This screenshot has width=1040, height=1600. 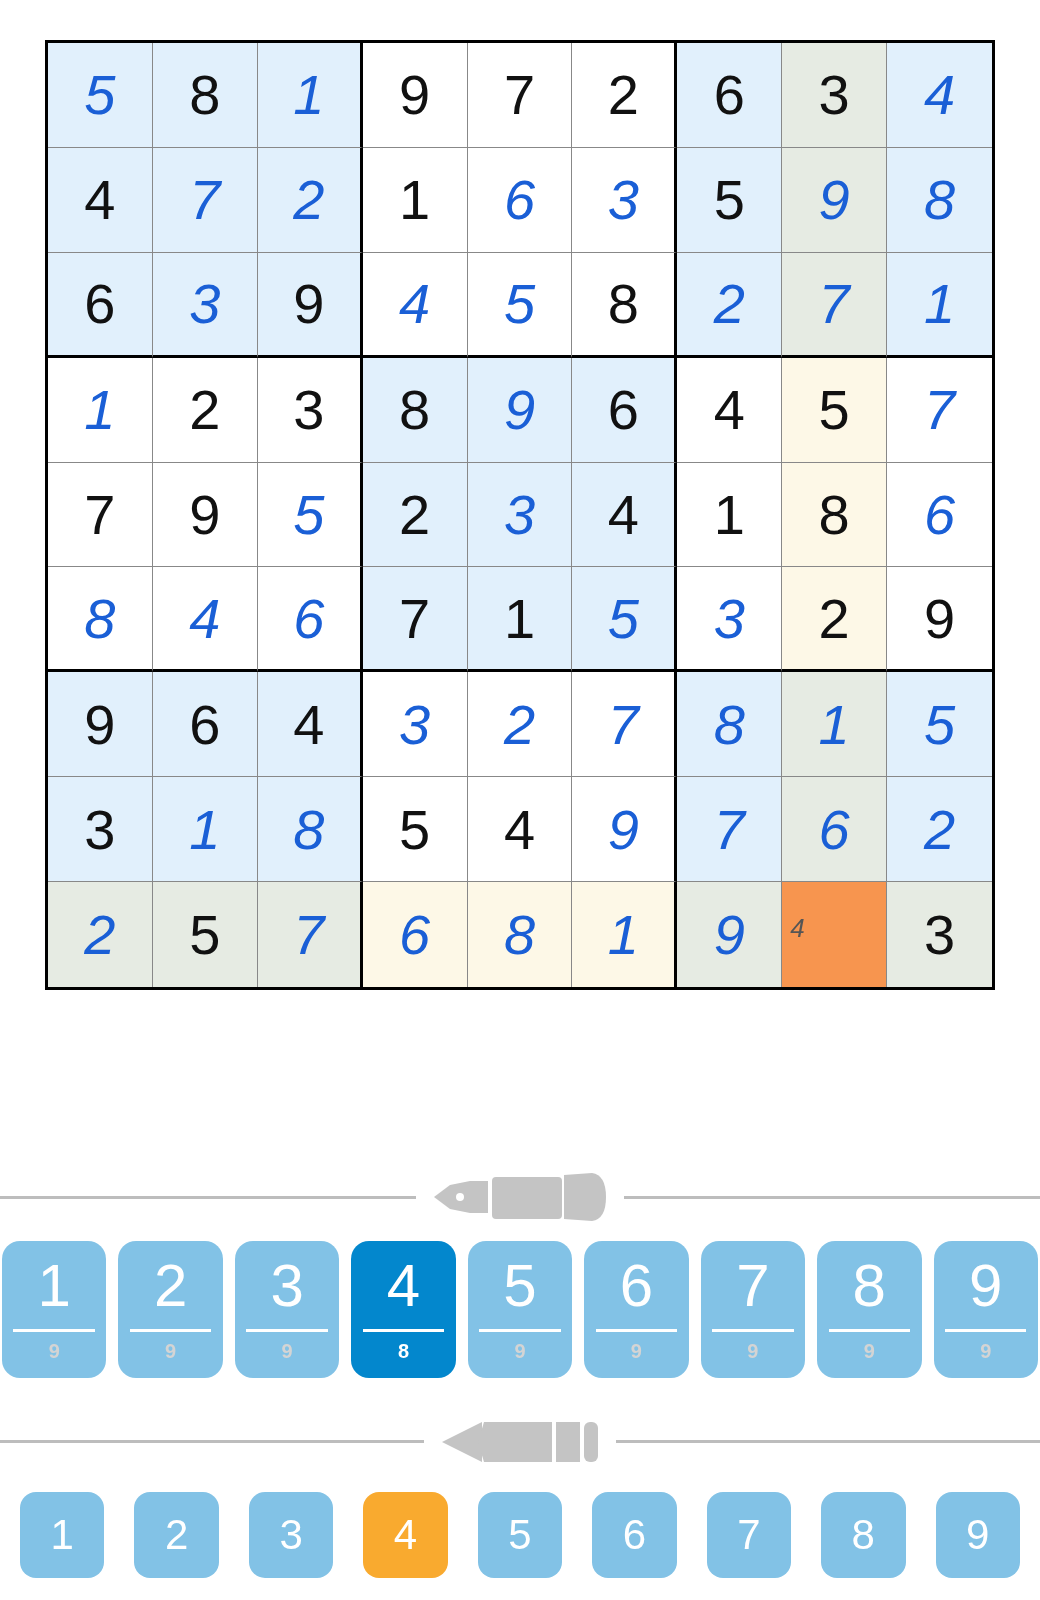 What do you see at coordinates (403, 1309) in the screenshot?
I see `number-key: 4 8` at bounding box center [403, 1309].